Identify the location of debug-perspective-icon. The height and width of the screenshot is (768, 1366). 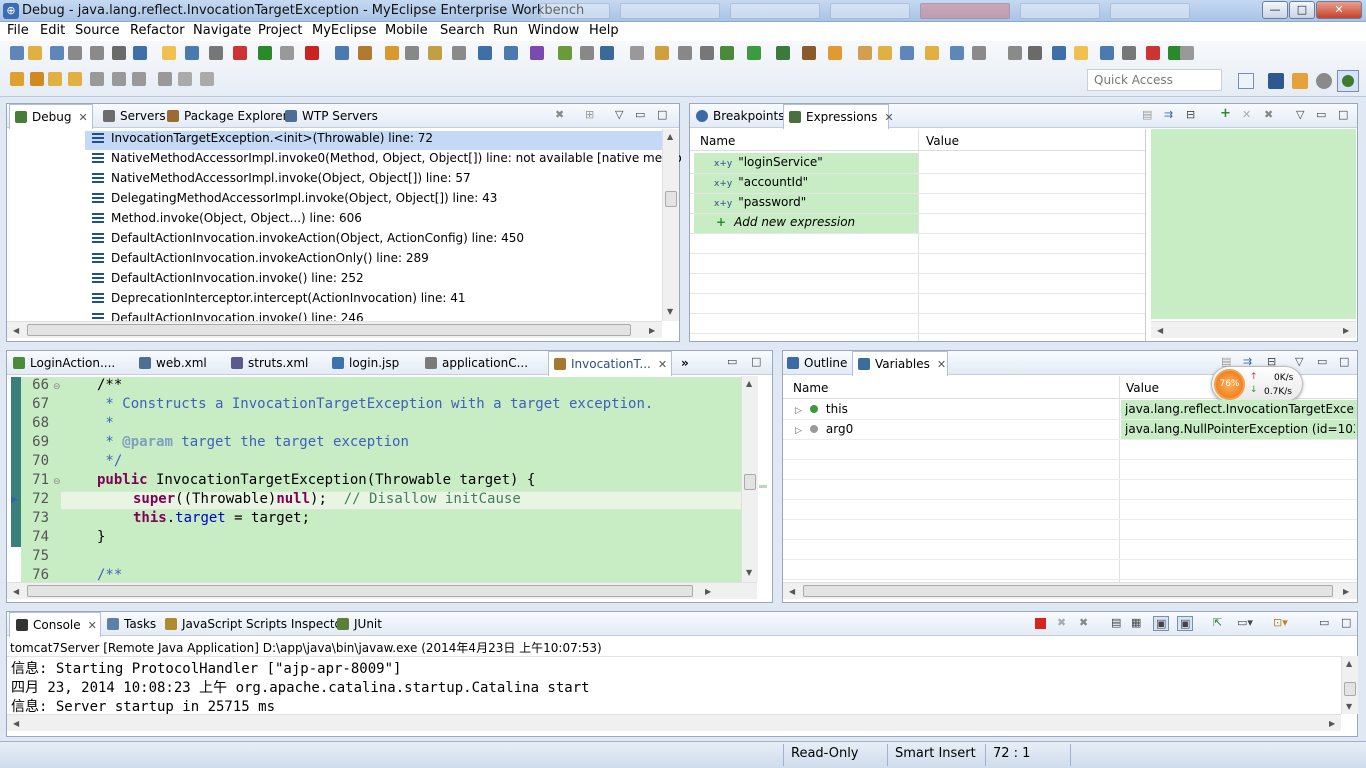
(1348, 81).